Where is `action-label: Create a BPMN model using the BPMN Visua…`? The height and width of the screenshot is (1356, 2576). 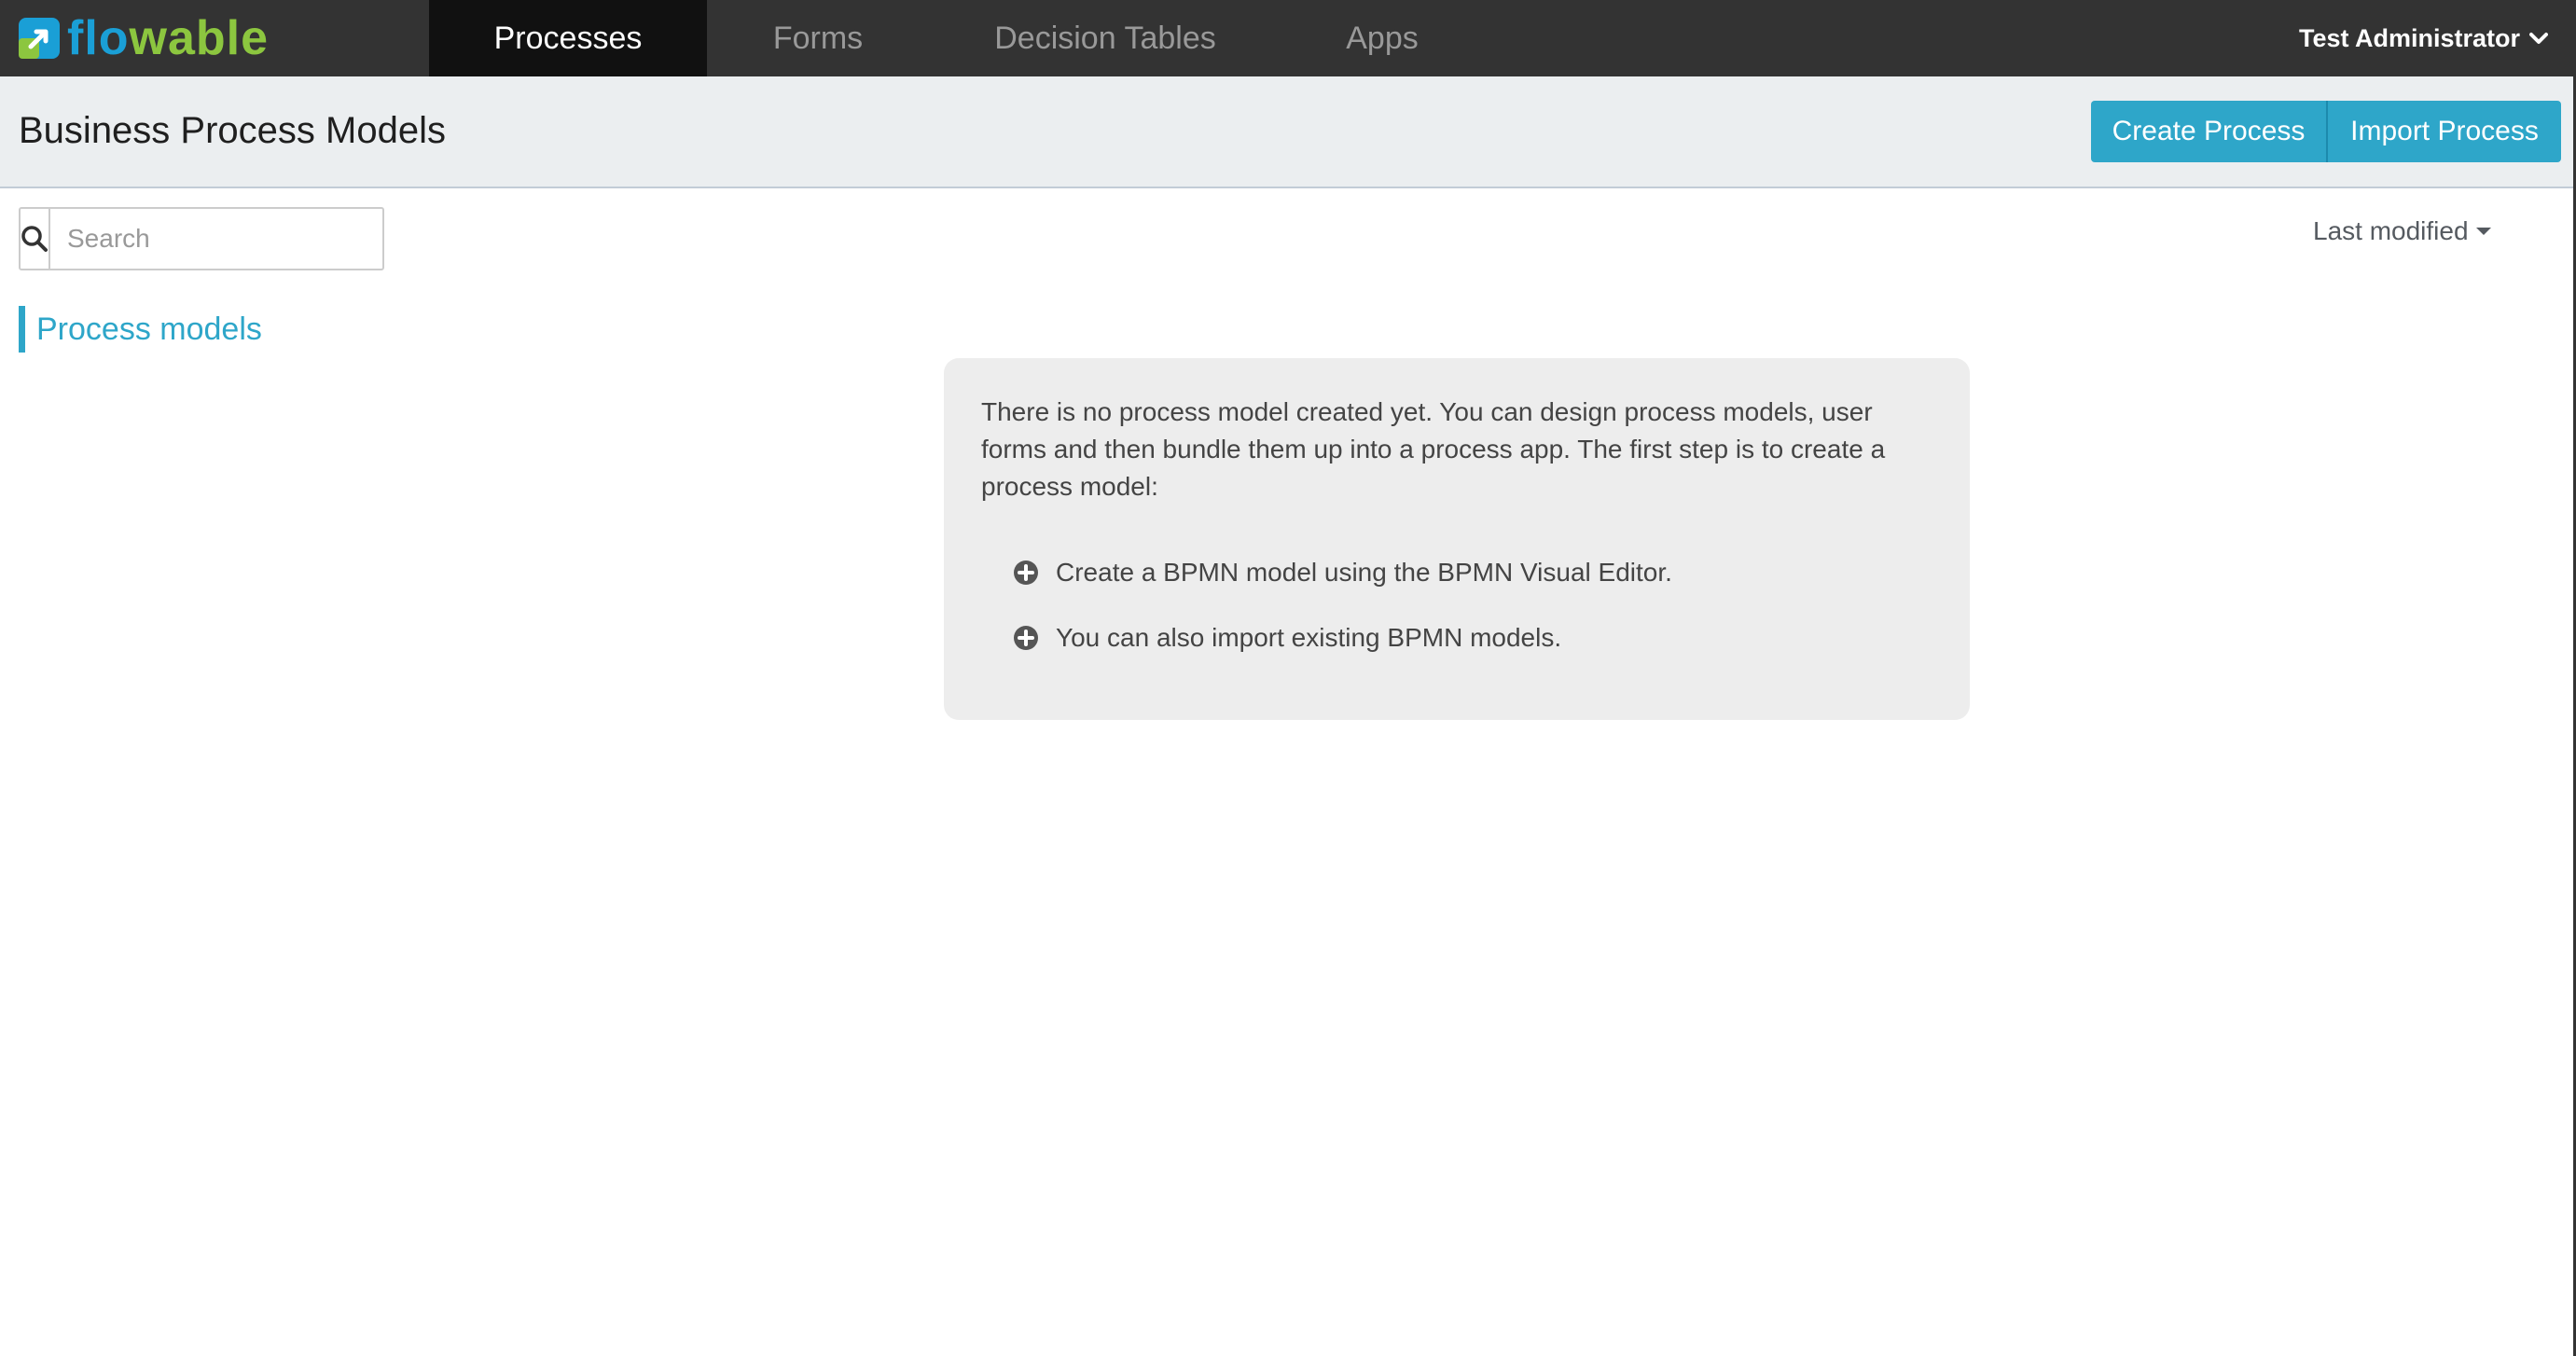
action-label: Create a BPMN model using the BPMN Visua… is located at coordinates (1364, 572).